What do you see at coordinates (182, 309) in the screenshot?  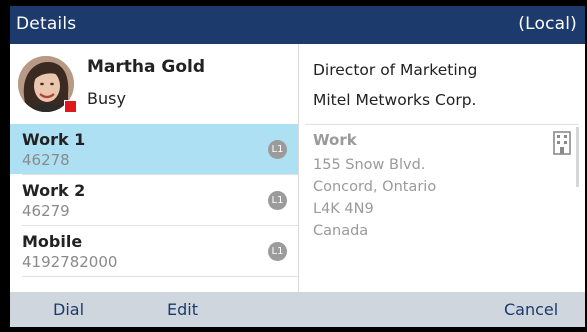 I see `edit-softkey: Edit` at bounding box center [182, 309].